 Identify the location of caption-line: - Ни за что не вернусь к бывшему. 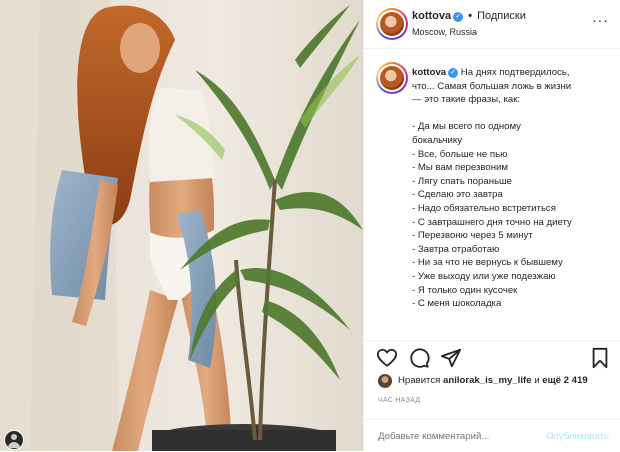
(487, 263).